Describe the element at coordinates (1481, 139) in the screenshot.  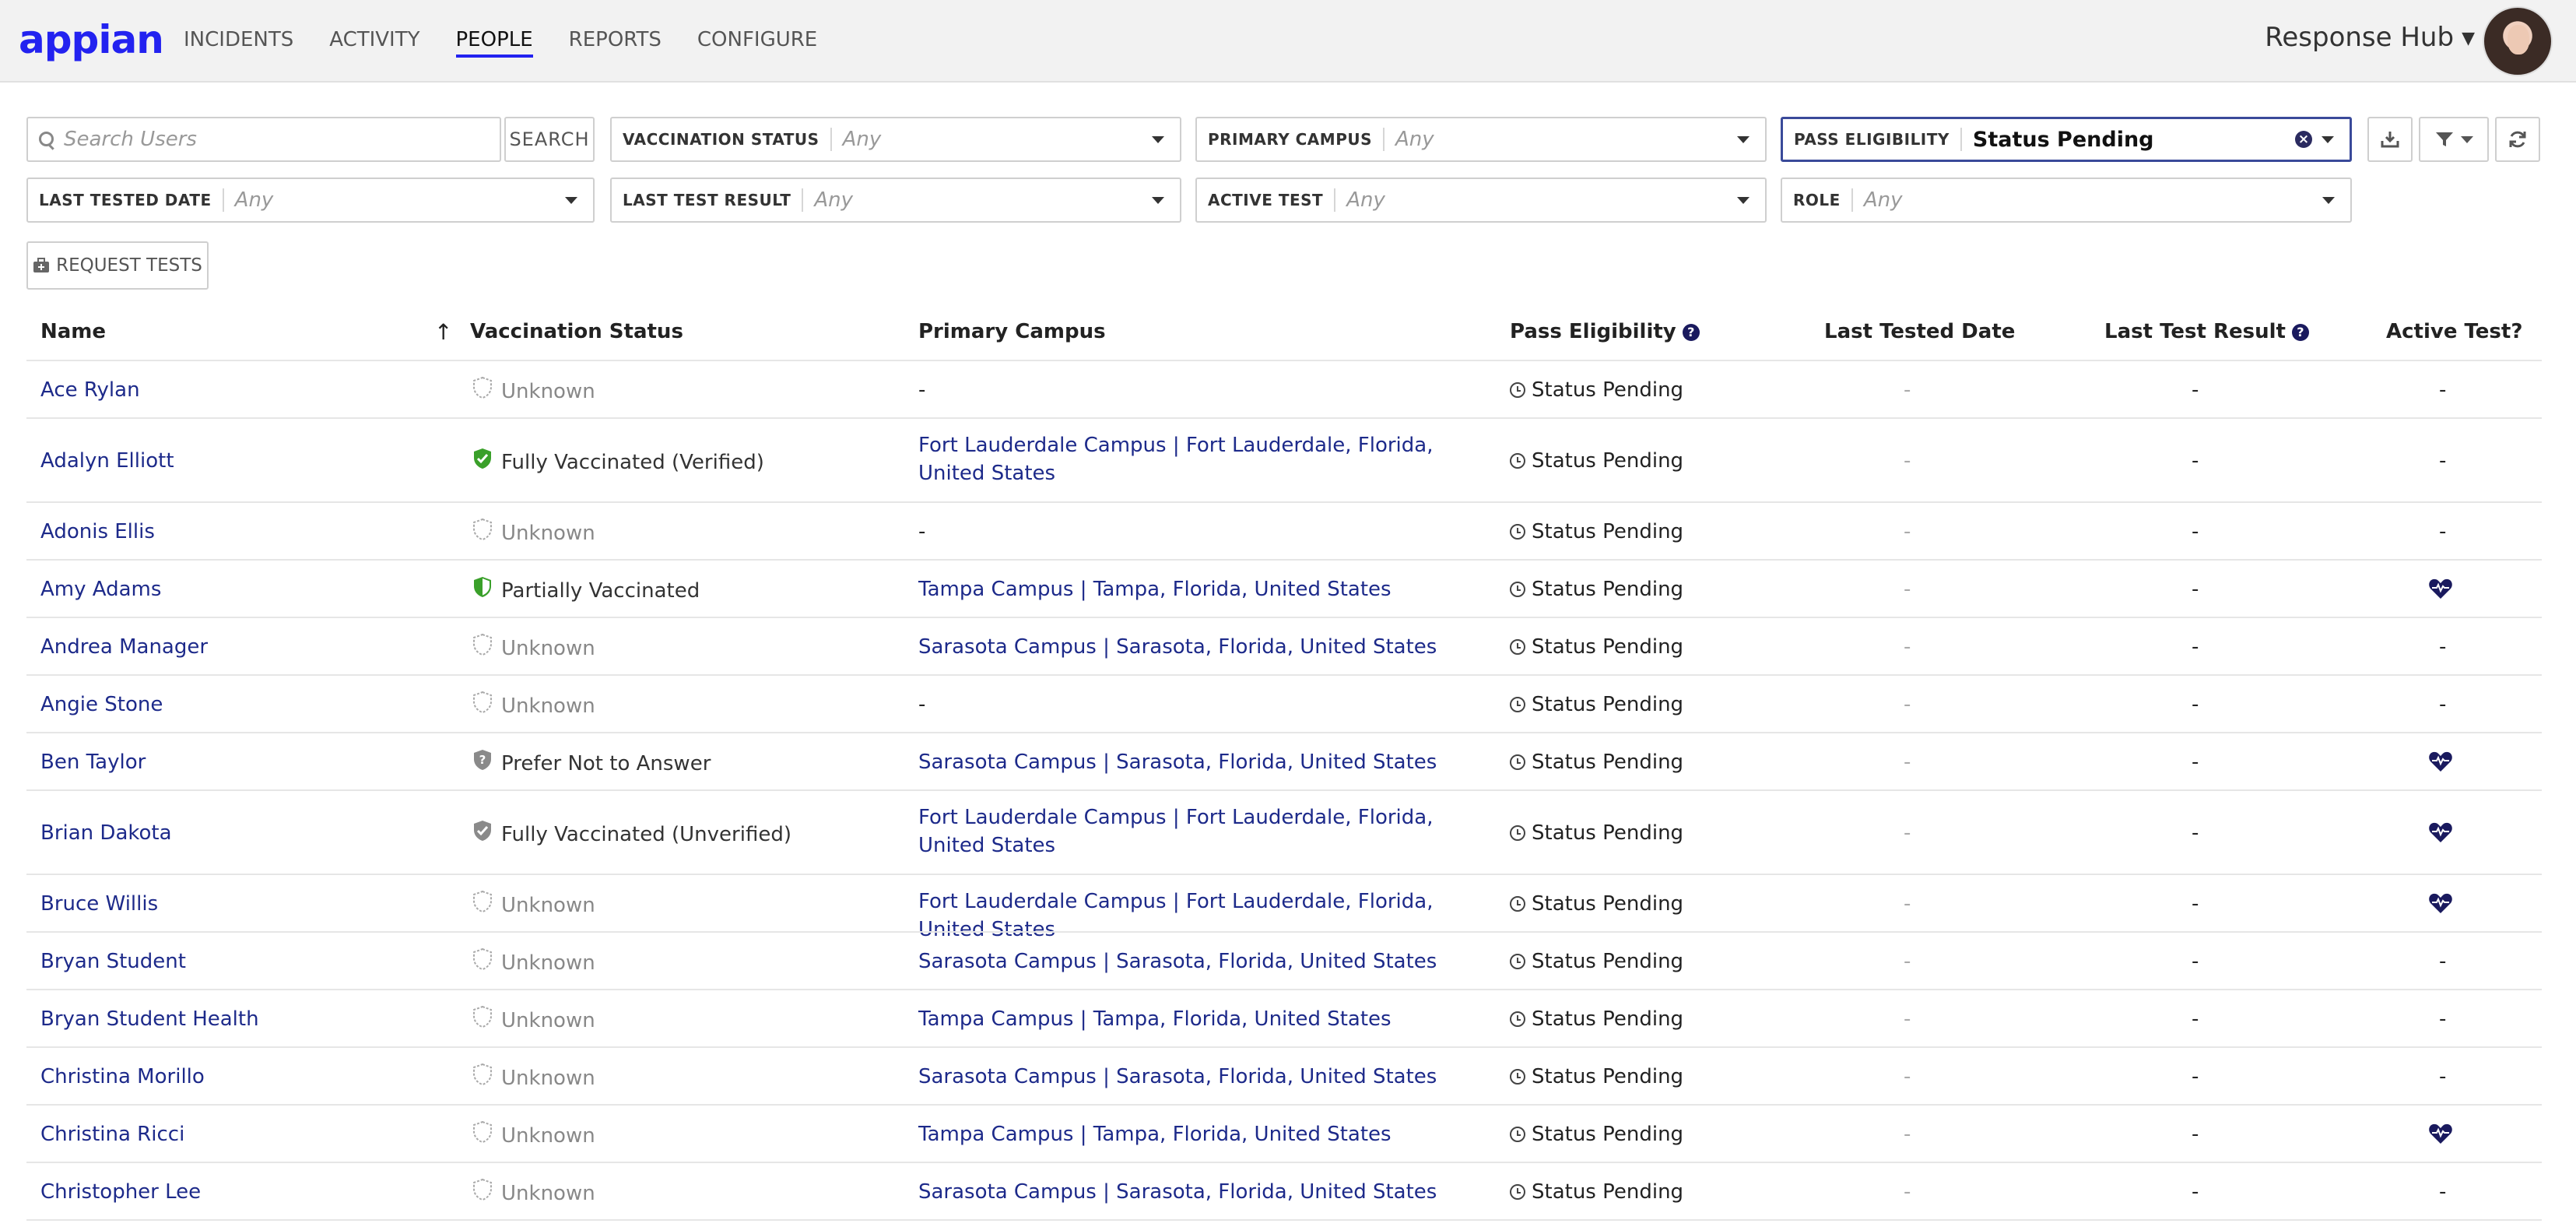
I see `filter-primary-campus: PRIMARY CAMPUS Any` at that location.